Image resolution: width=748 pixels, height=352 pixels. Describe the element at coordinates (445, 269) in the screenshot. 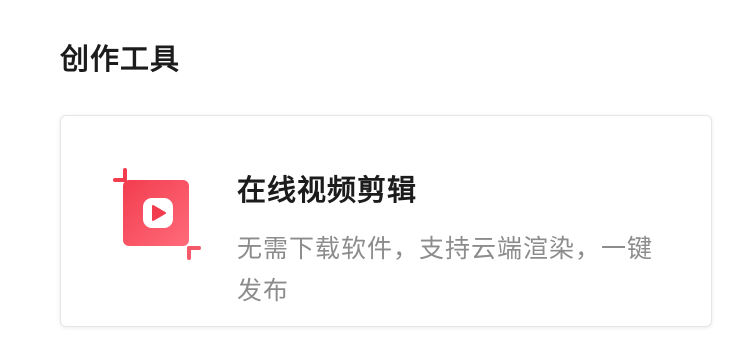

I see `tool-description: 无需下载软件，支持云端渲染，一键发布` at that location.